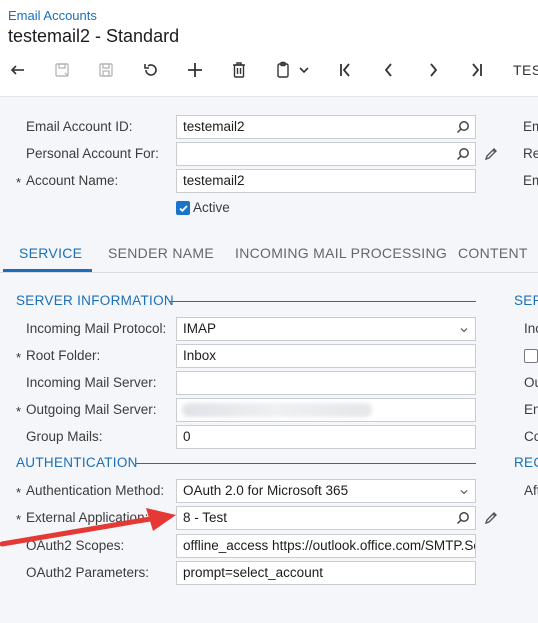 The width and height of the screenshot is (538, 623). What do you see at coordinates (214, 180) in the screenshot?
I see `account-name-value: testemail2` at bounding box center [214, 180].